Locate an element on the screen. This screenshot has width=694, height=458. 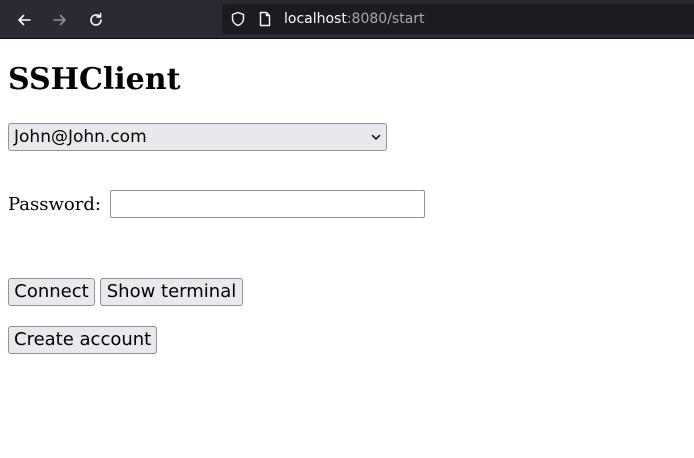
create-account-button: Create account is located at coordinates (82, 340).